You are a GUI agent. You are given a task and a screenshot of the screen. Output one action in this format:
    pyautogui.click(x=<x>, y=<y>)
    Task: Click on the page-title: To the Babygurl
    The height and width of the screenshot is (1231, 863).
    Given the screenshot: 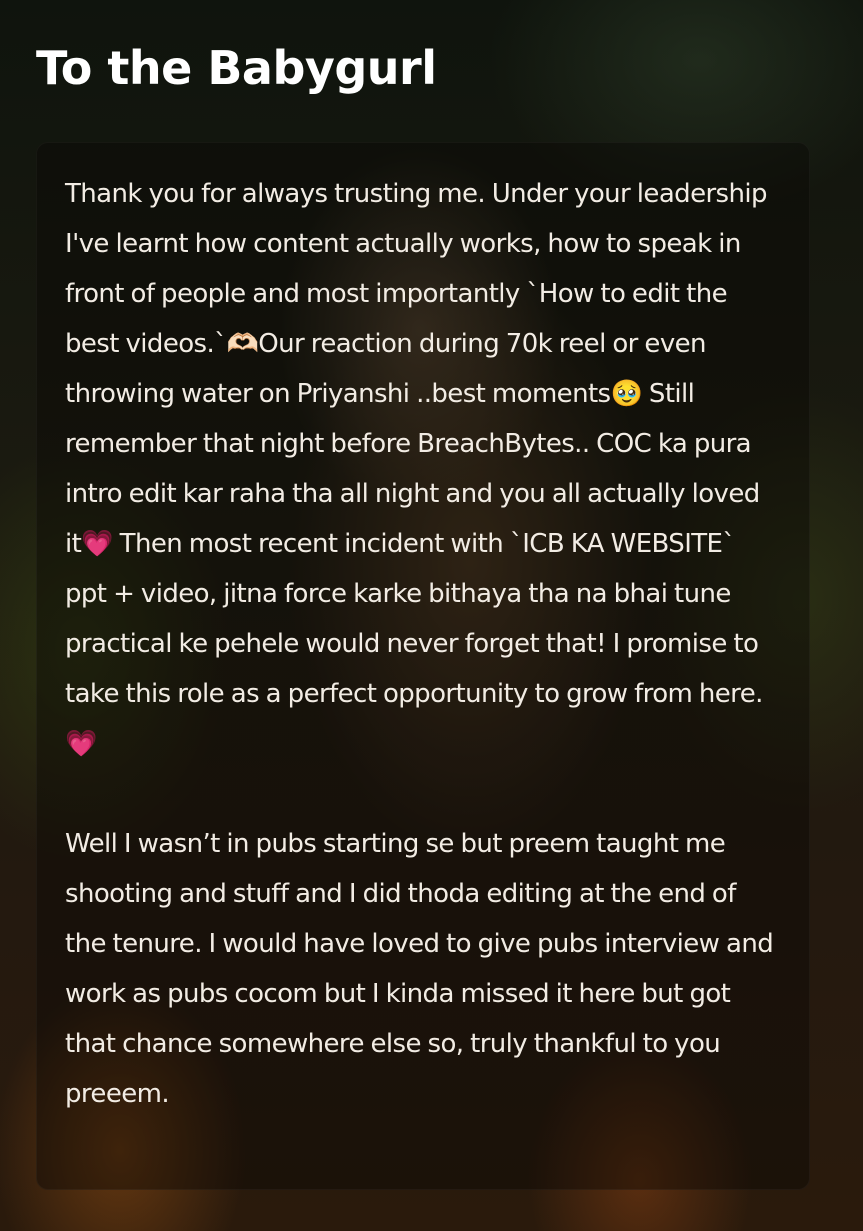 What is the action you would take?
    pyautogui.click(x=236, y=68)
    